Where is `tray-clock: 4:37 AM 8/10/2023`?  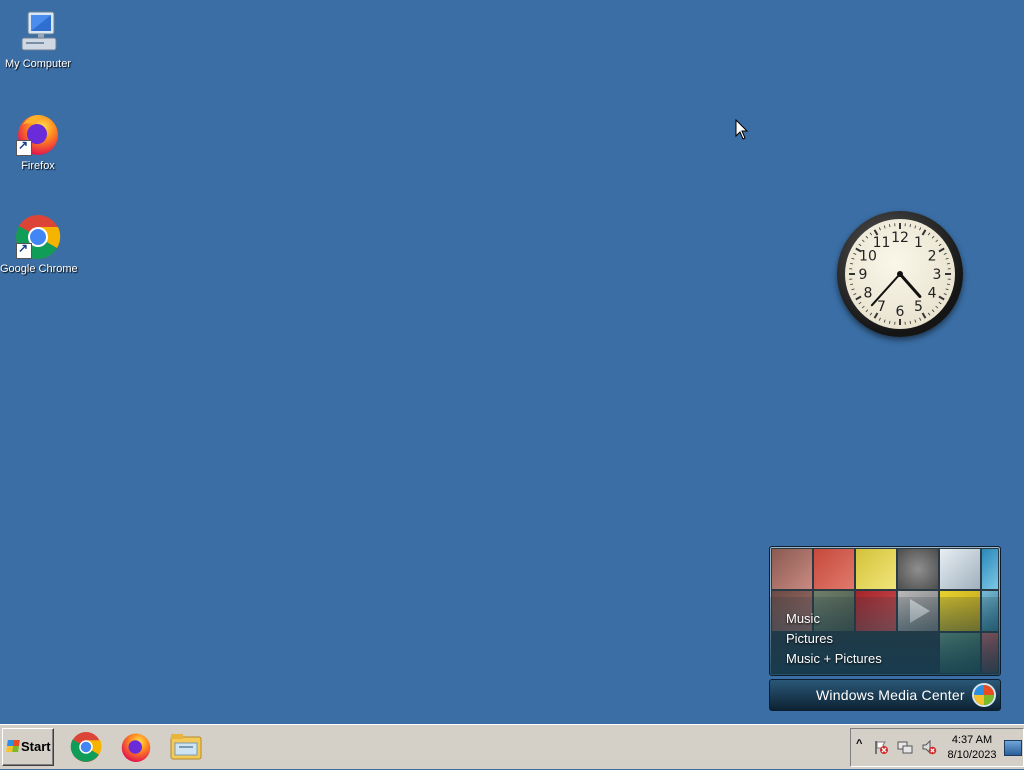 tray-clock: 4:37 AM 8/10/2023 is located at coordinates (972, 748).